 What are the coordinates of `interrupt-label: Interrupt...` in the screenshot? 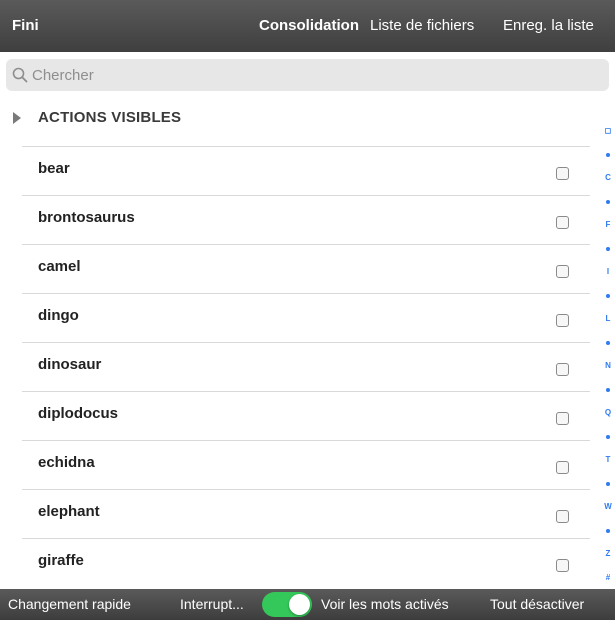 It's located at (212, 604).